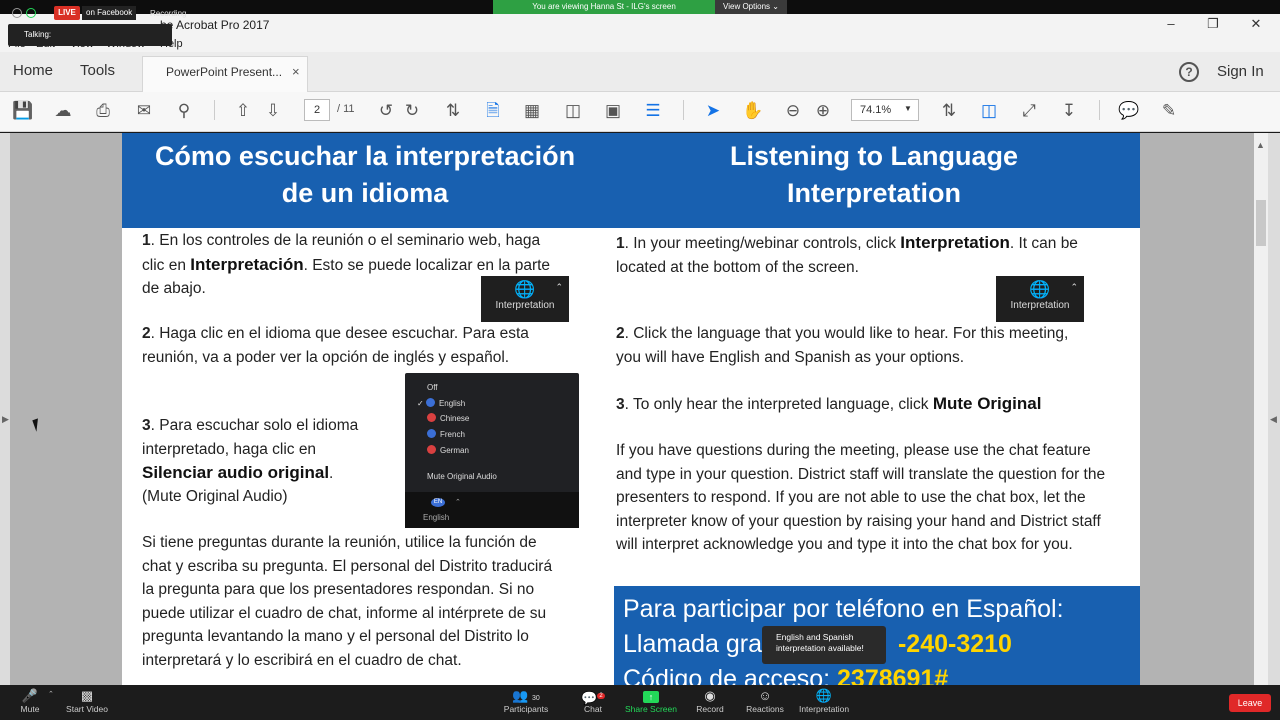 This screenshot has width=1280, height=720. Describe the element at coordinates (1240, 71) in the screenshot. I see `sign-in-link: Sign In` at that location.